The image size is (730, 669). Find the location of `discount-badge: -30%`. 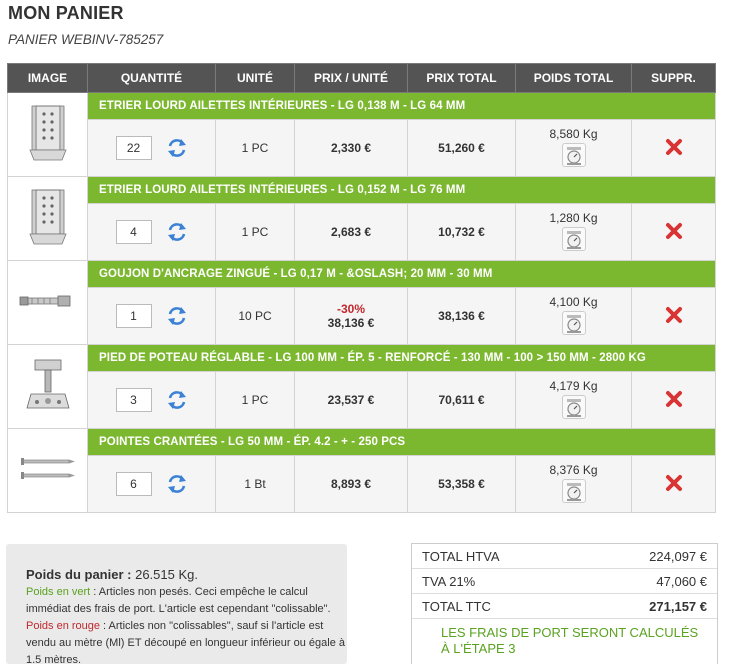

discount-badge: -30% is located at coordinates (350, 309).